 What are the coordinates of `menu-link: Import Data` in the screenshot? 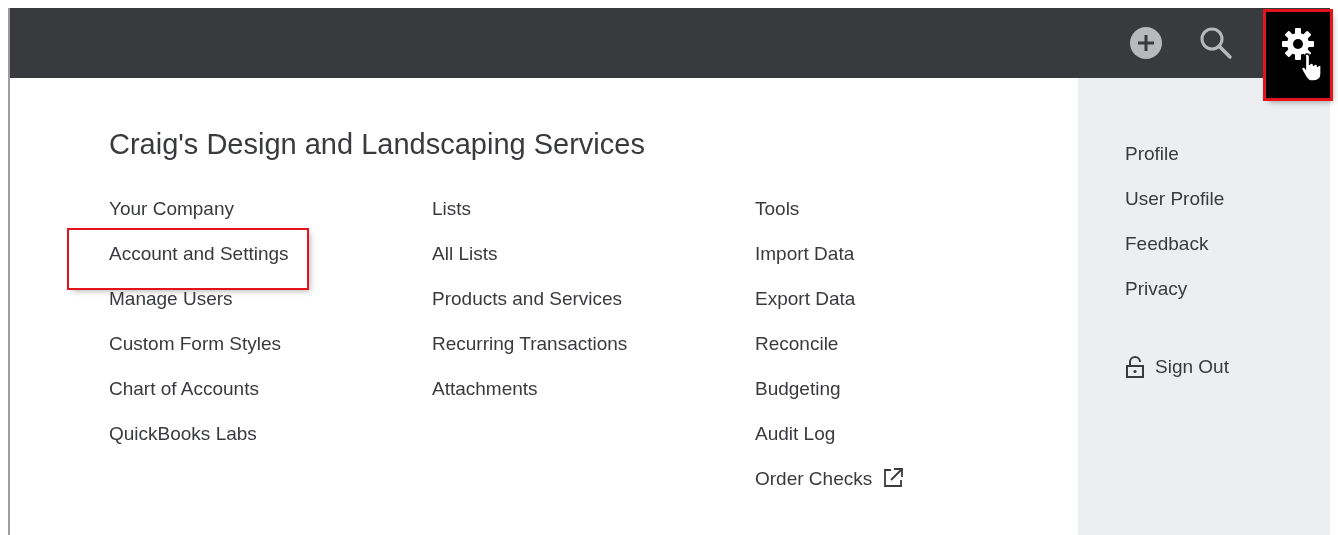 It's located at (805, 265).